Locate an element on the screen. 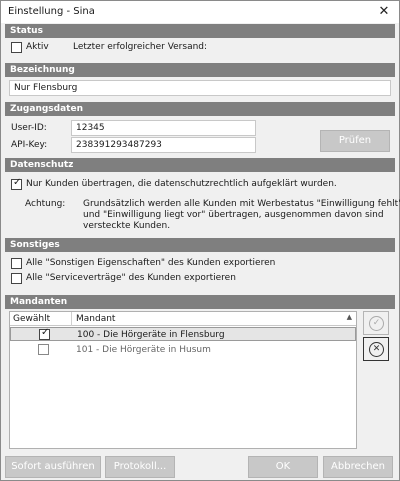  ok-button: OK is located at coordinates (283, 467).